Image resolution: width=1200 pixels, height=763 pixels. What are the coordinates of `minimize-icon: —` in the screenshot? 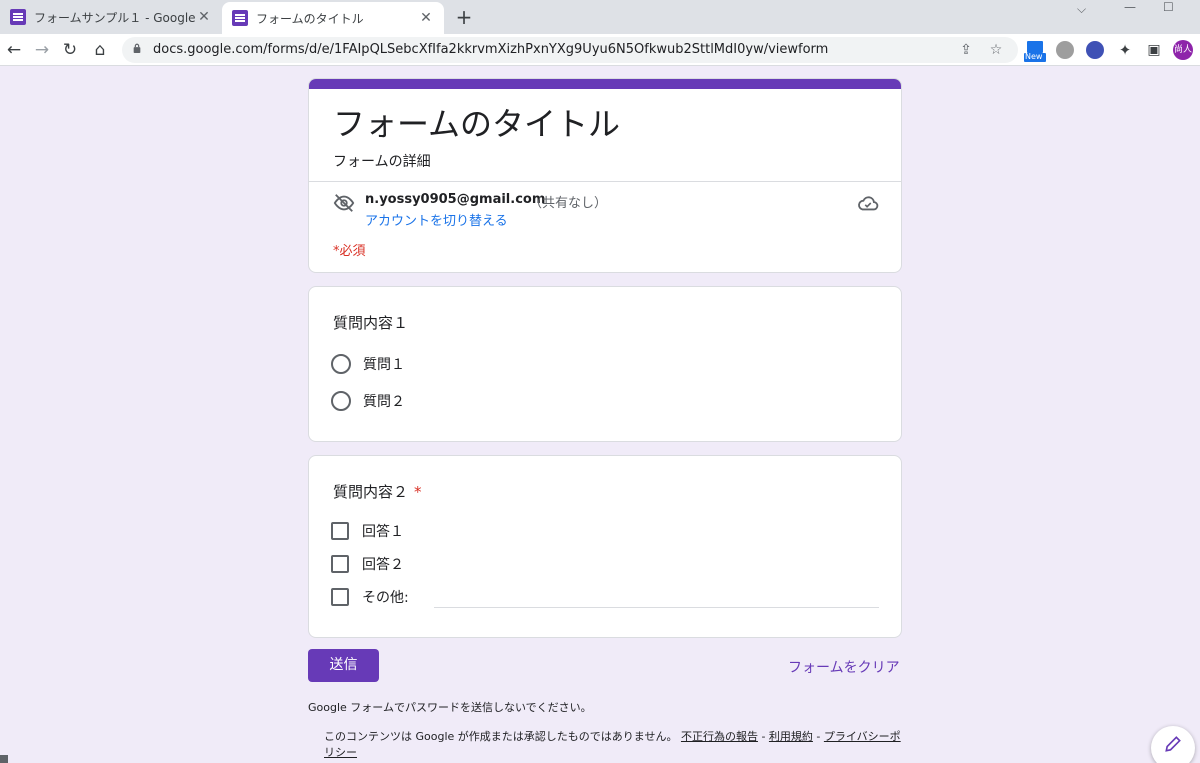 It's located at (1130, 7).